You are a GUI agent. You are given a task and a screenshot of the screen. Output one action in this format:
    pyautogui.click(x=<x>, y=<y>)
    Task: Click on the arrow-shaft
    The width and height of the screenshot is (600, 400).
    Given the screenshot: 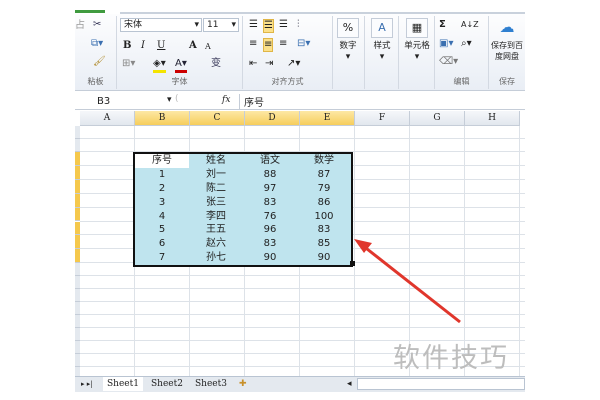 What is the action you would take?
    pyautogui.click(x=411, y=283)
    